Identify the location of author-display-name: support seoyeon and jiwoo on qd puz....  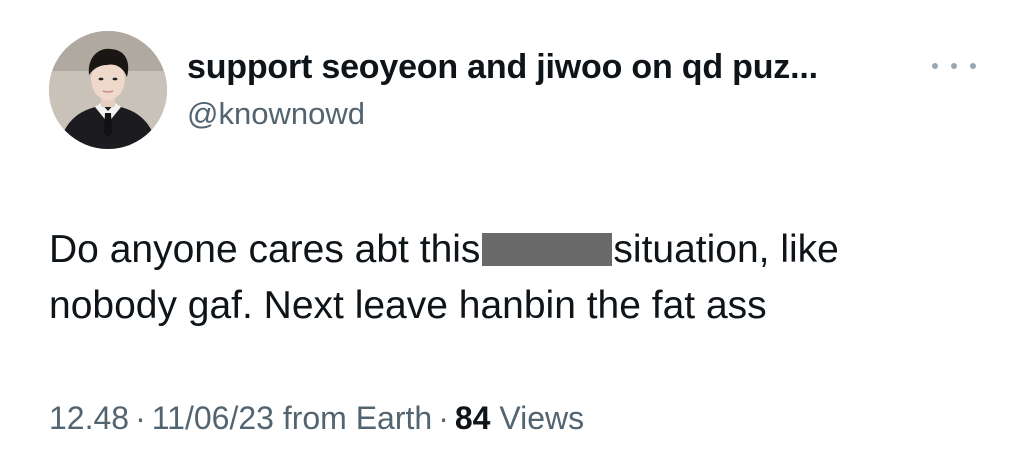
(502, 67).